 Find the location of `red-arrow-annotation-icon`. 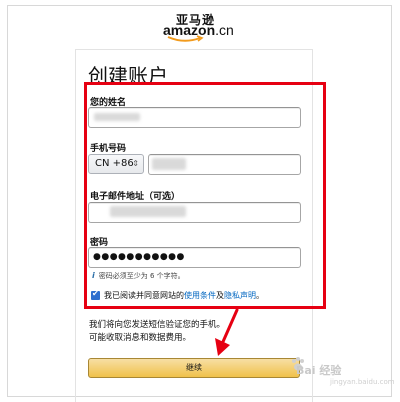

red-arrow-annotation-icon is located at coordinates (227, 332).